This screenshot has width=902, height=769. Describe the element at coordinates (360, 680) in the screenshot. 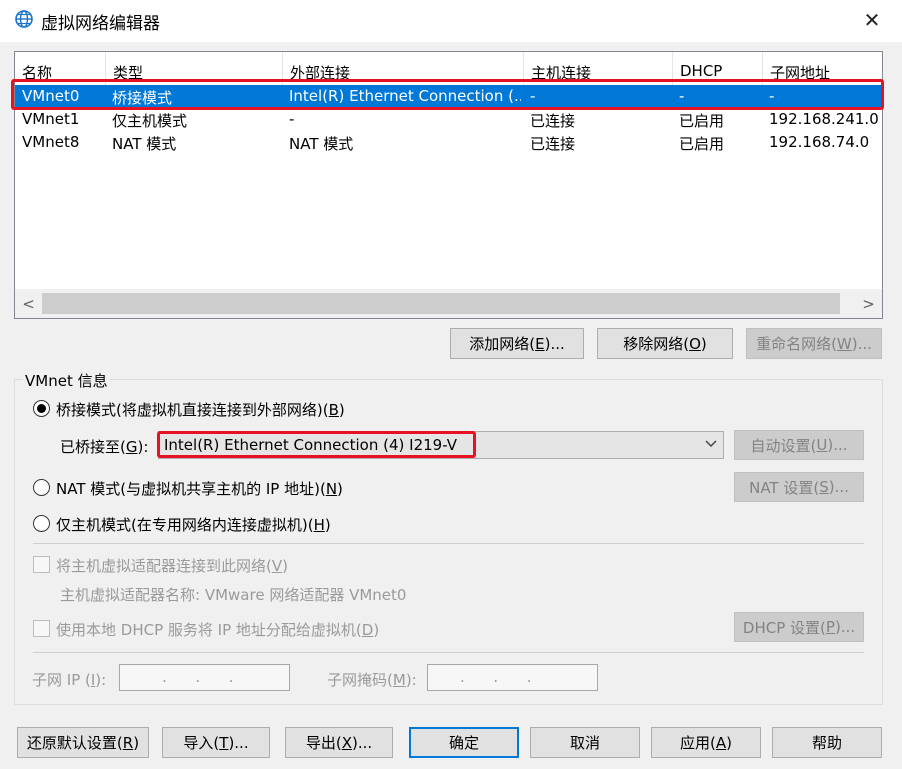

I see `subnet-mask-text: 子网掩码(` at that location.